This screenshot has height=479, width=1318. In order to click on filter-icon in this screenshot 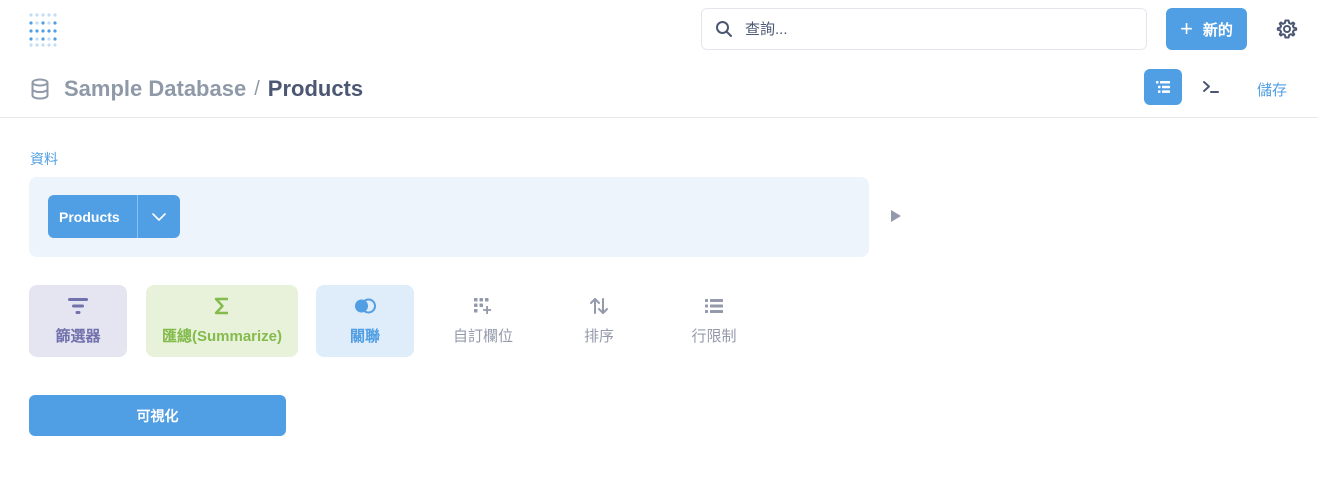, I will do `click(78, 305)`.